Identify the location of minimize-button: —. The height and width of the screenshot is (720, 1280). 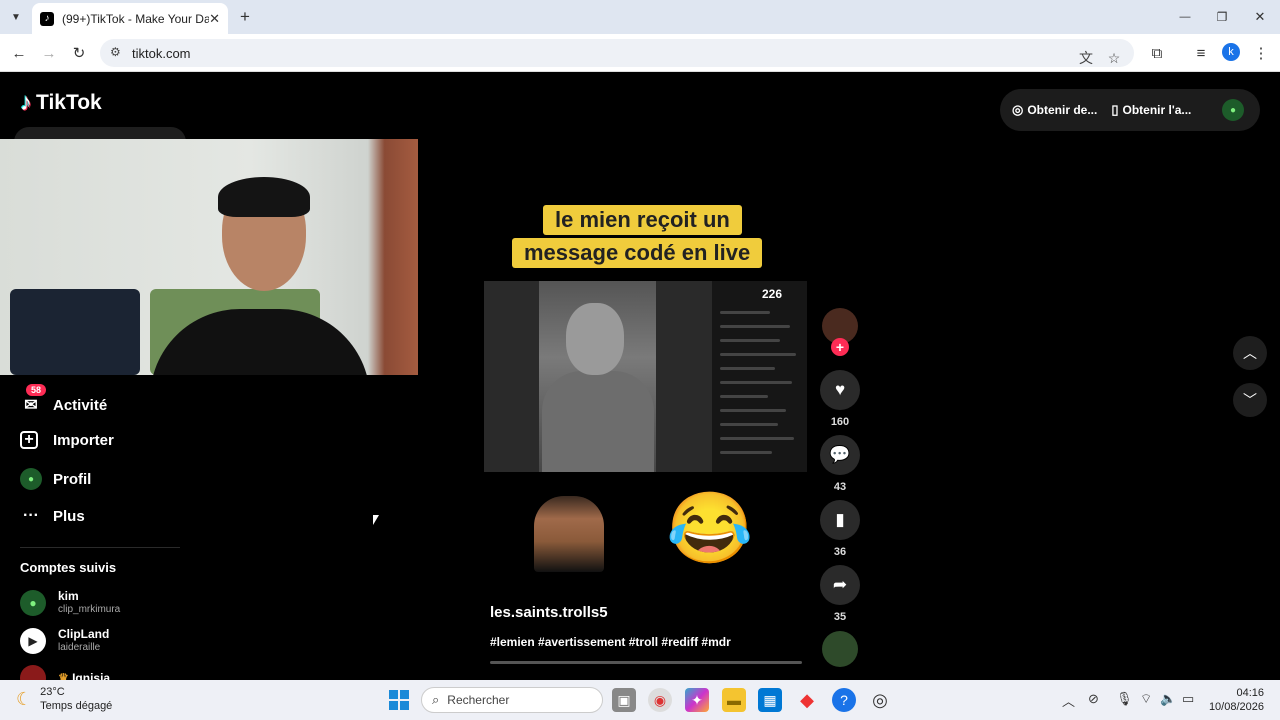
(1185, 17).